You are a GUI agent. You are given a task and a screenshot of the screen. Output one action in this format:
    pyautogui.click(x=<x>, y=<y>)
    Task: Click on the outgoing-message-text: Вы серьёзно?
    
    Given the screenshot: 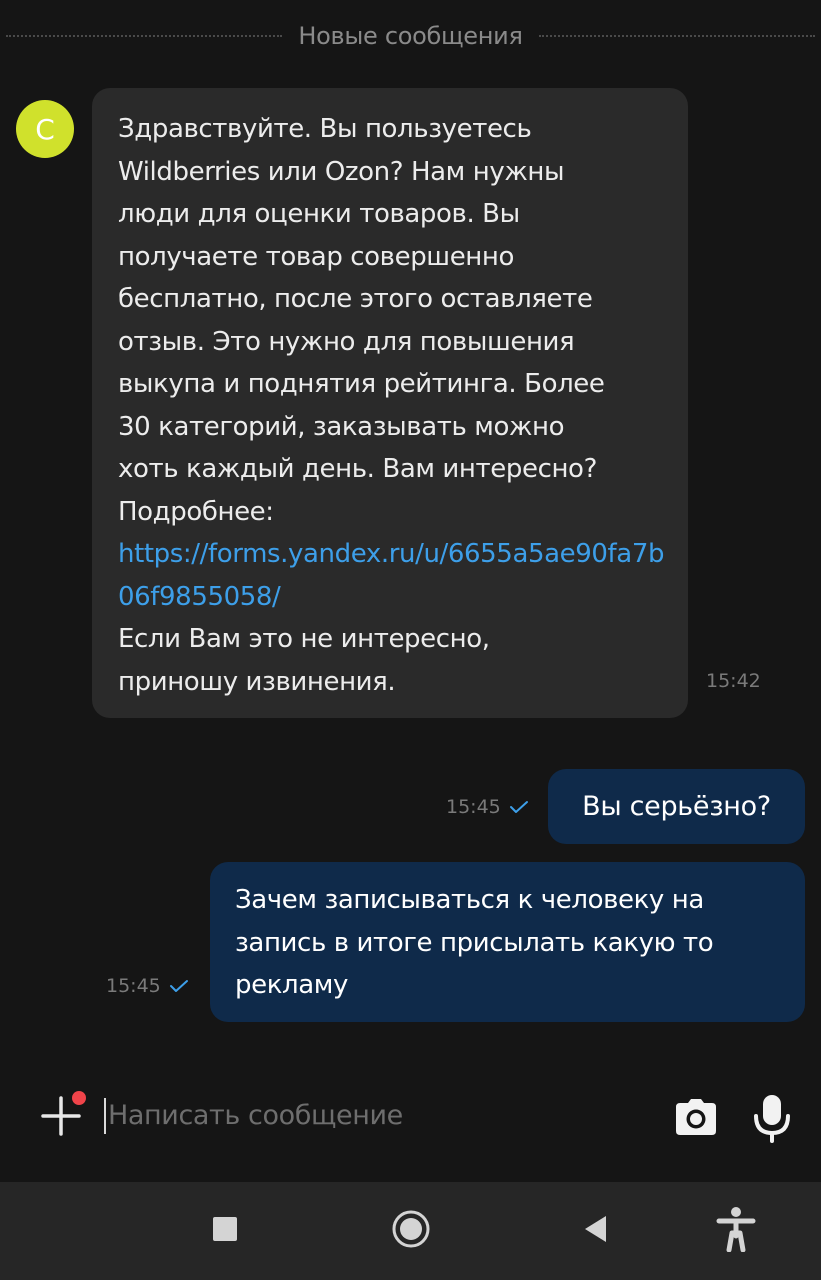 What is the action you would take?
    pyautogui.click(x=676, y=806)
    